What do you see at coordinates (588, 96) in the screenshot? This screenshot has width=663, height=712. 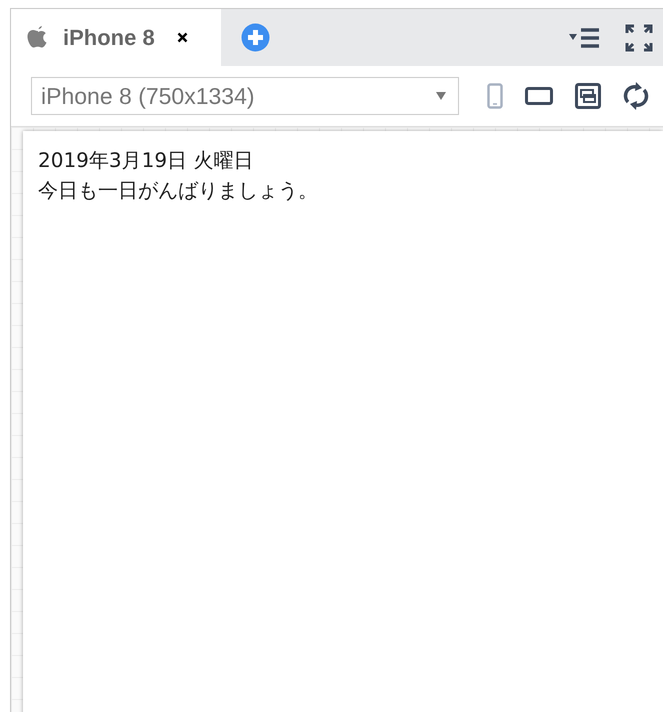 I see `screenshot-icon` at bounding box center [588, 96].